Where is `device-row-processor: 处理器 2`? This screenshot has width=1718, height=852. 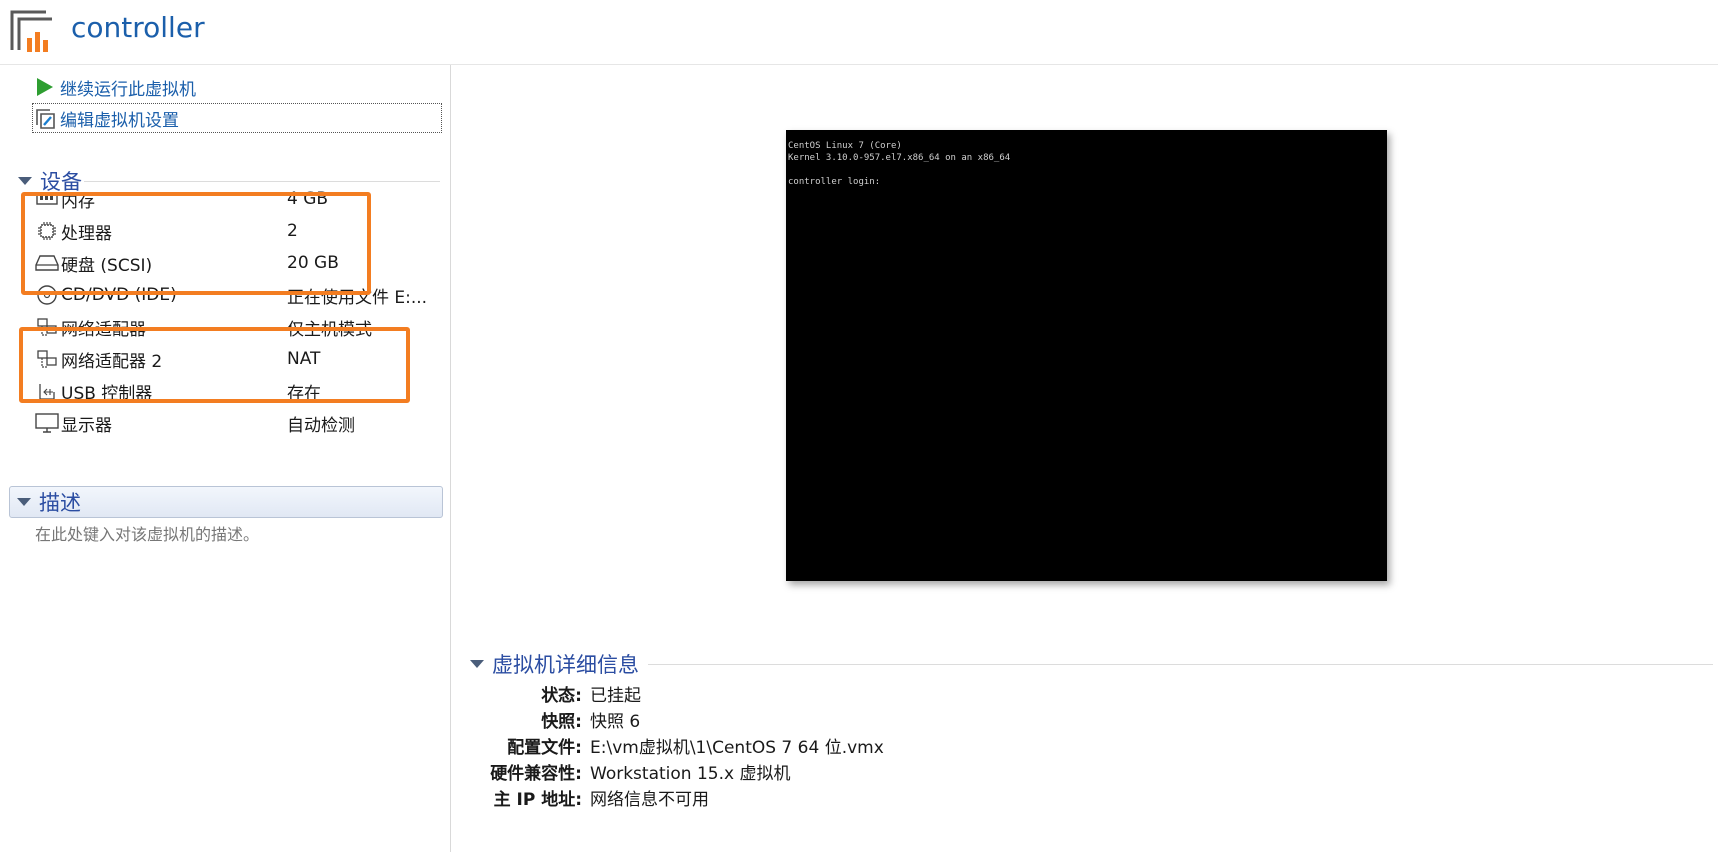
device-row-processor: 处理器 2 is located at coordinates (235, 231).